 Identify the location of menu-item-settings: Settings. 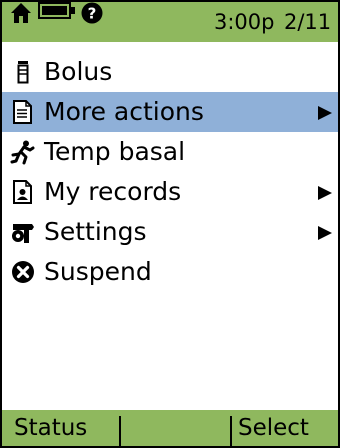
(170, 232).